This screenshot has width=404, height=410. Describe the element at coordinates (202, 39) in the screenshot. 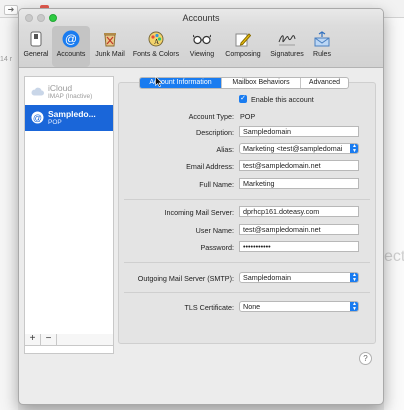

I see `glasses-icon` at that location.